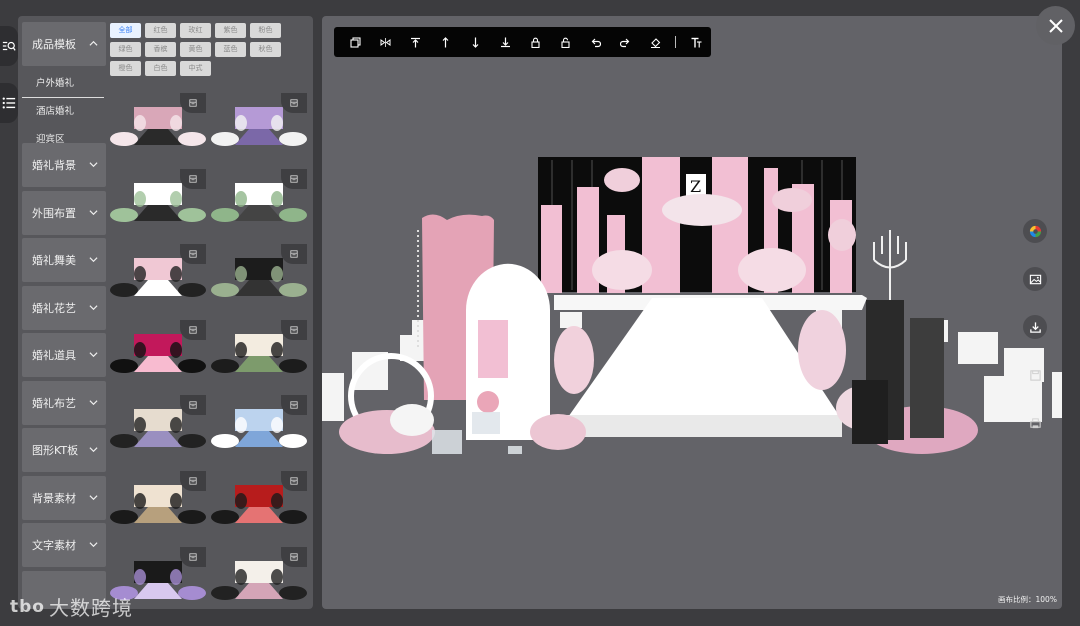 The height and width of the screenshot is (626, 1080). I want to click on close-button, so click(1055, 25).